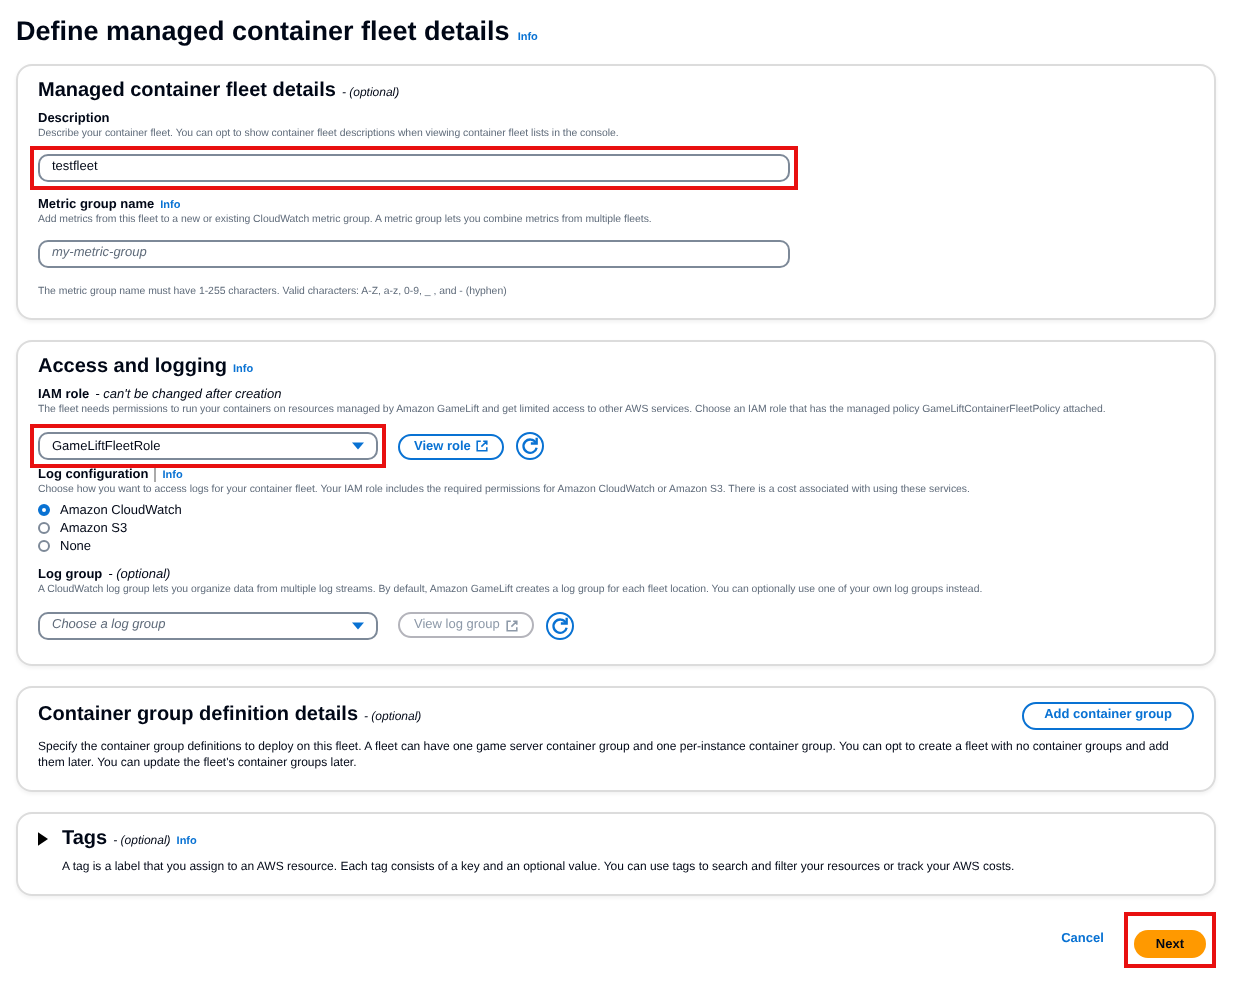  What do you see at coordinates (85, 838) in the screenshot?
I see `section-title: Tags` at bounding box center [85, 838].